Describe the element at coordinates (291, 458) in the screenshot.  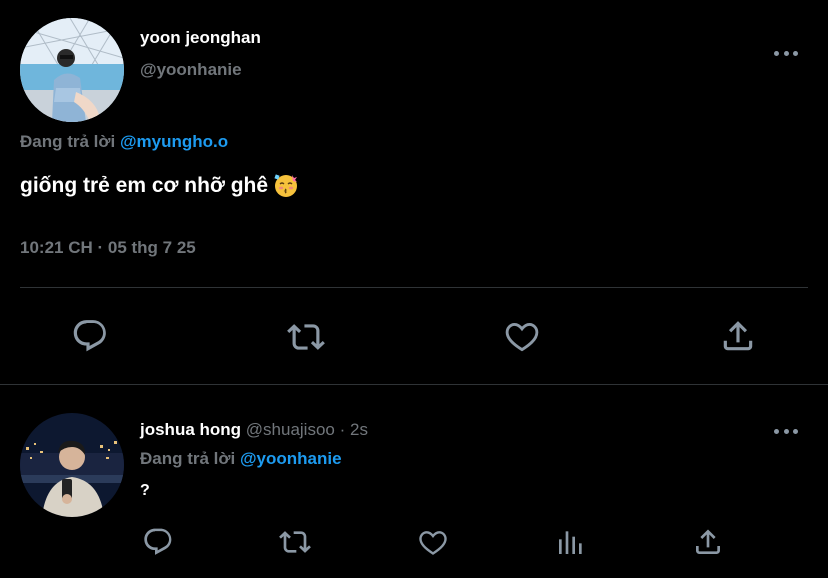
I see `mention-link: @yoonhanie` at that location.